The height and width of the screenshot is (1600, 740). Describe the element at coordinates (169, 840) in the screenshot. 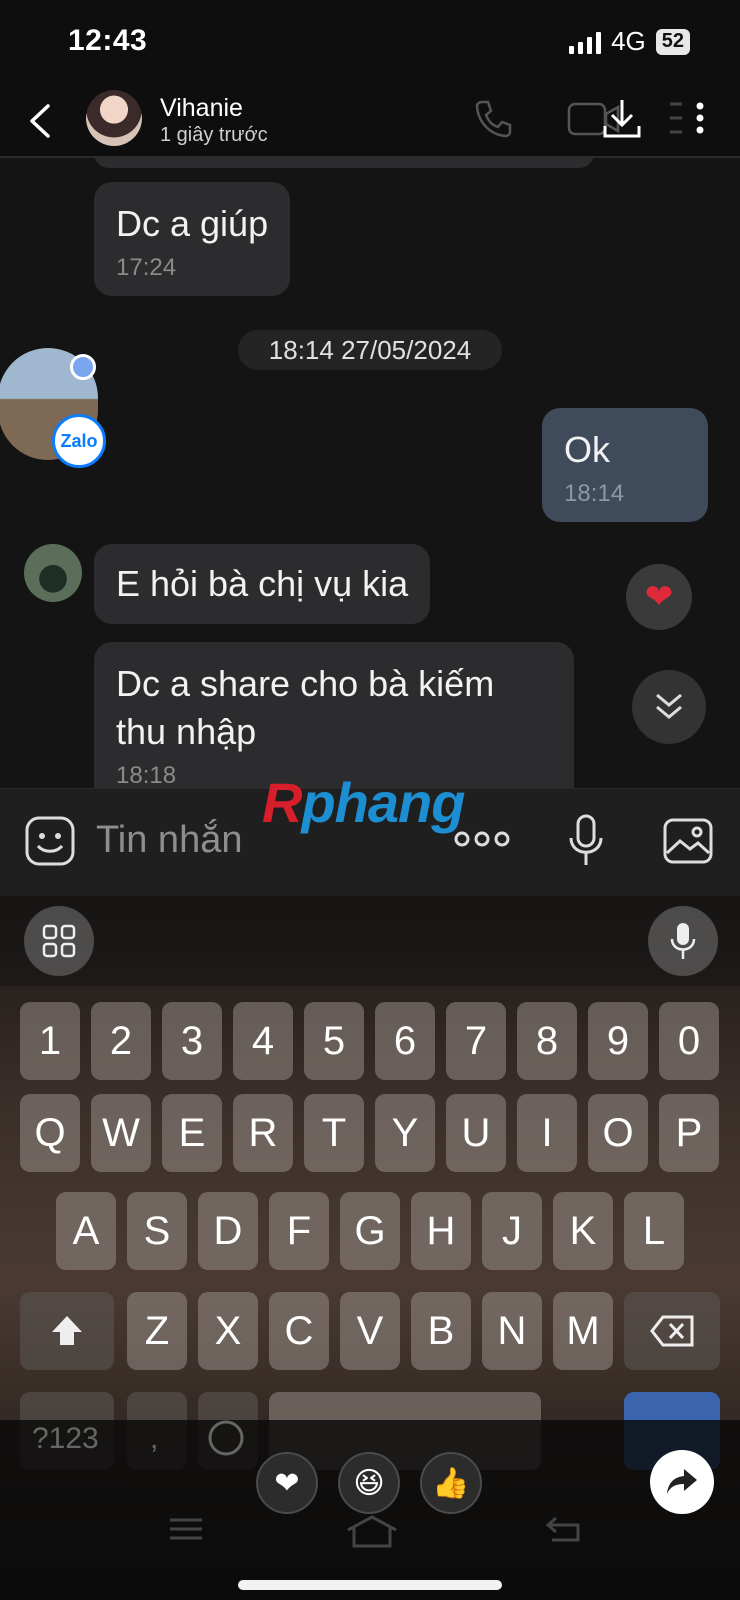

I see `message-input: Tin nhắn` at that location.